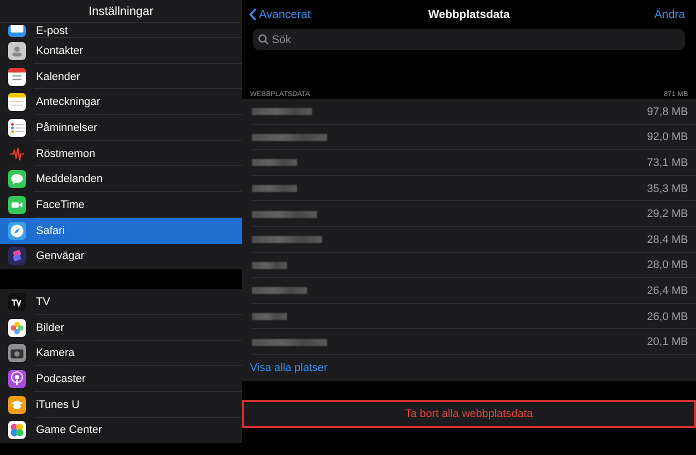 This screenshot has width=696, height=455. Describe the element at coordinates (121, 153) in the screenshot. I see `settings-item: Röstmemon` at that location.